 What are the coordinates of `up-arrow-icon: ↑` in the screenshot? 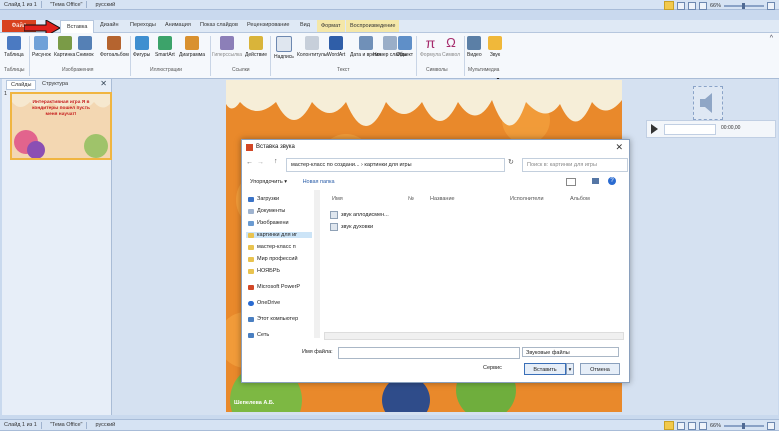 It's located at (276, 161).